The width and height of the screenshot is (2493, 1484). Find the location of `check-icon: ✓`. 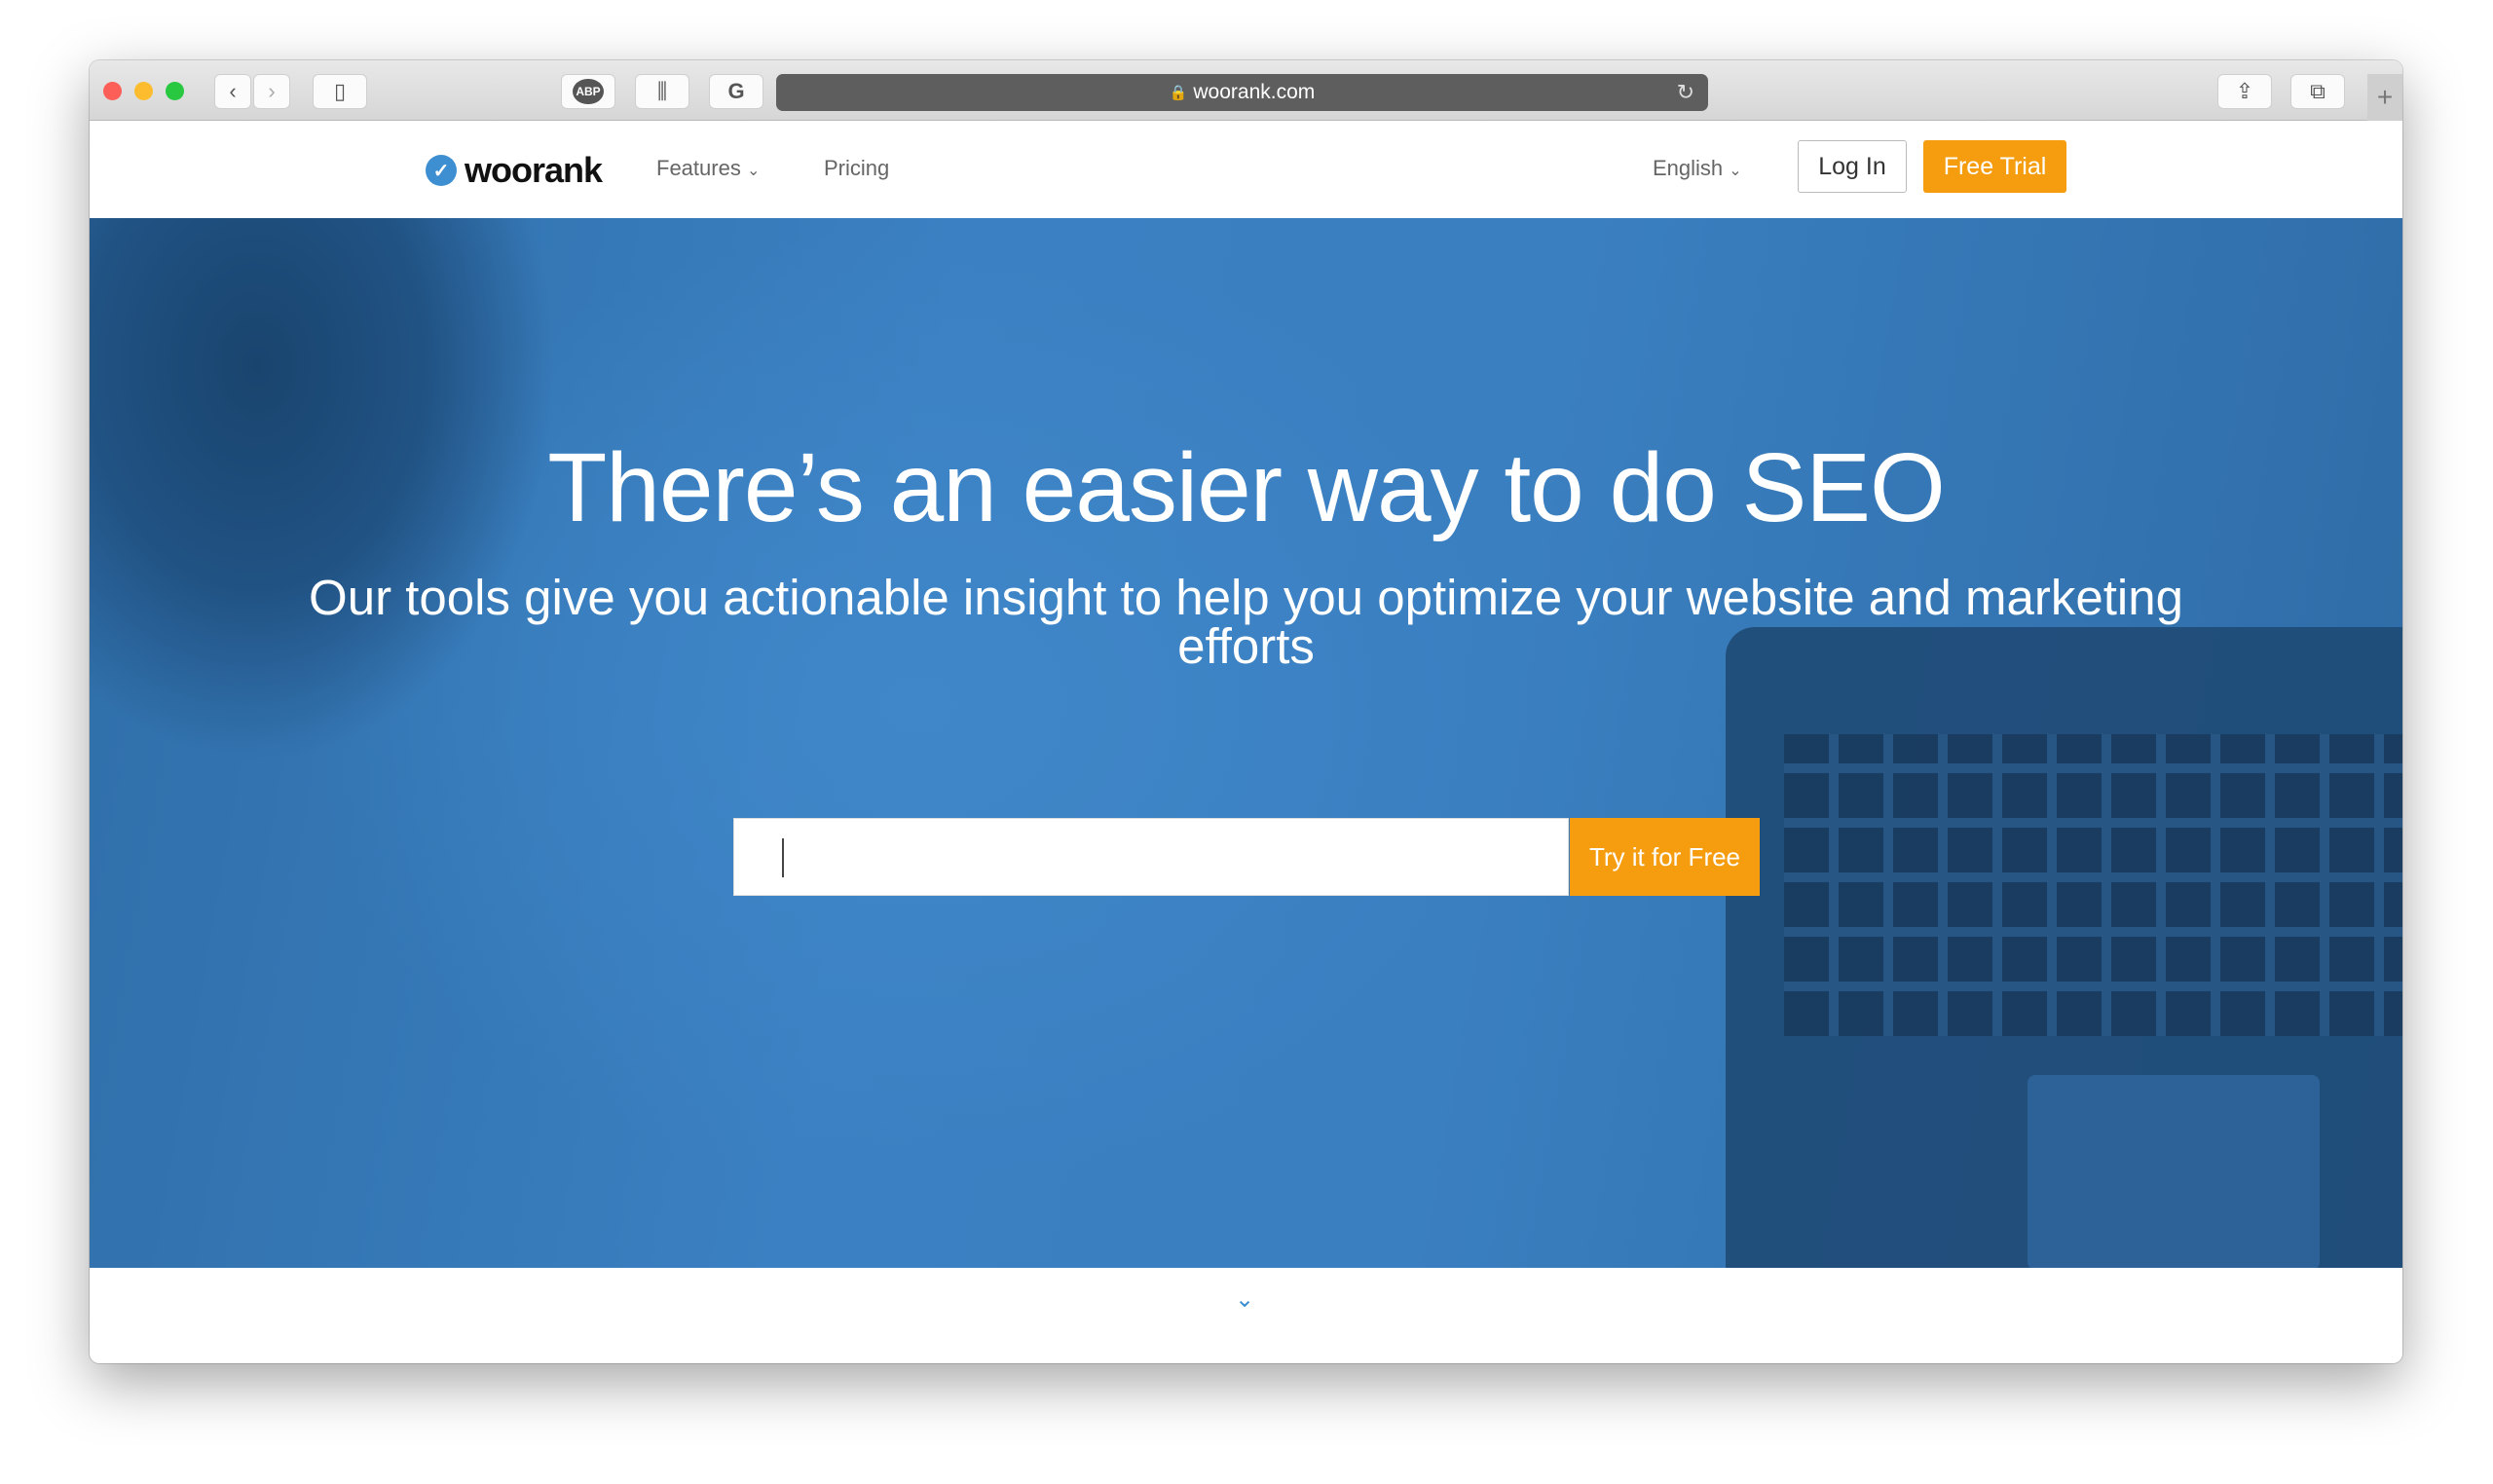

check-icon: ✓ is located at coordinates (442, 170).